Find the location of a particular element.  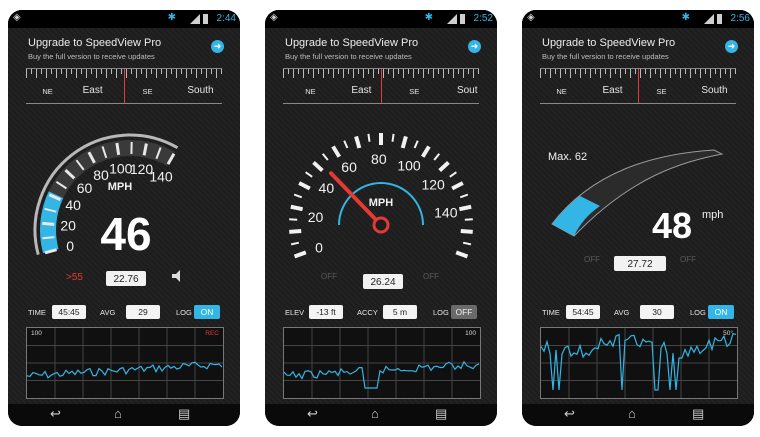

compass-label: Sout is located at coordinates (467, 90).